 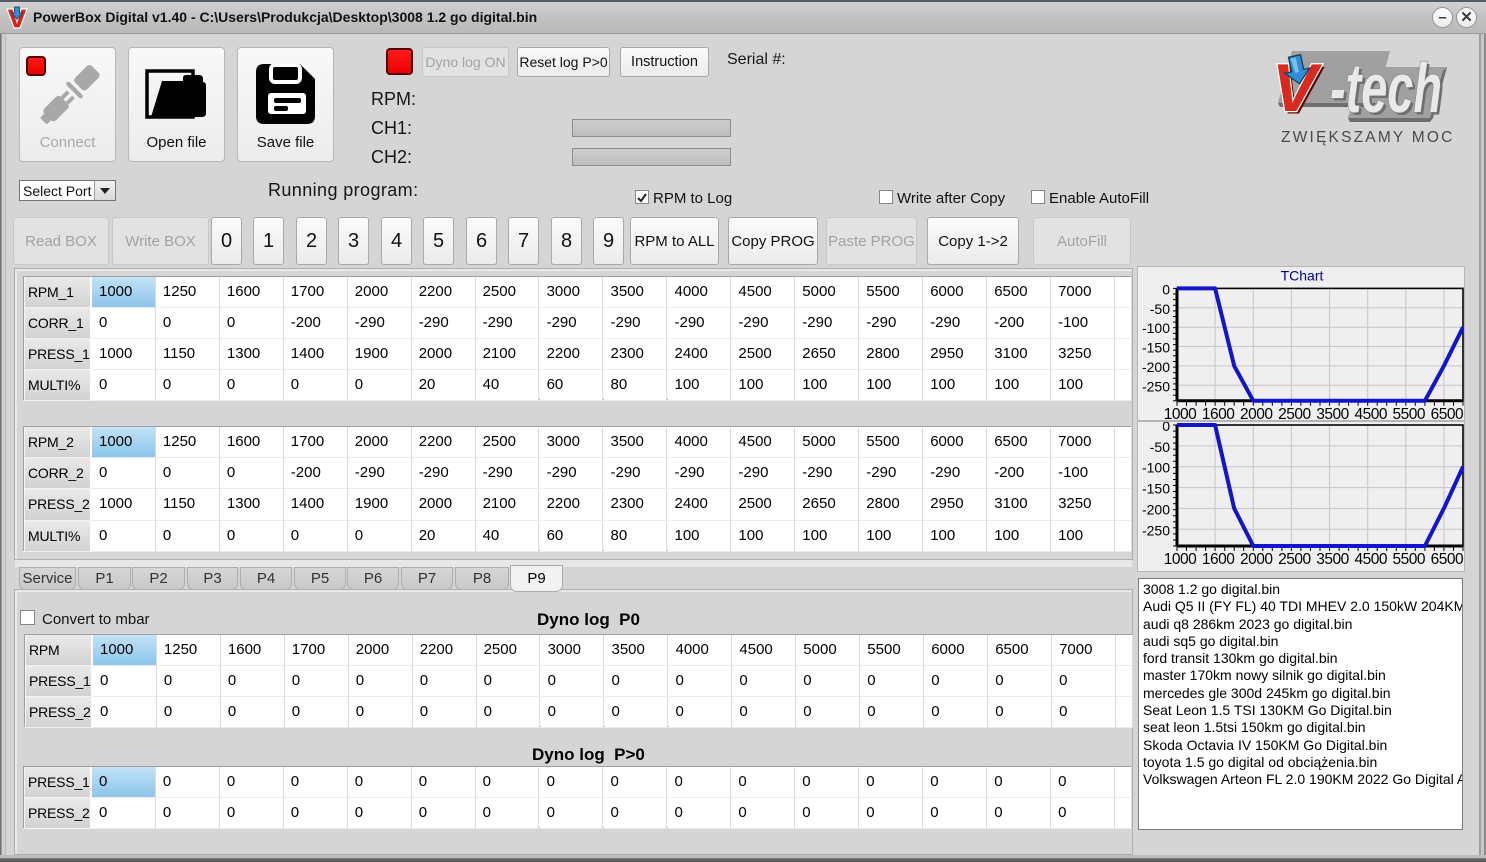 What do you see at coordinates (1302, 275) in the screenshot?
I see `svg-text: TChart` at bounding box center [1302, 275].